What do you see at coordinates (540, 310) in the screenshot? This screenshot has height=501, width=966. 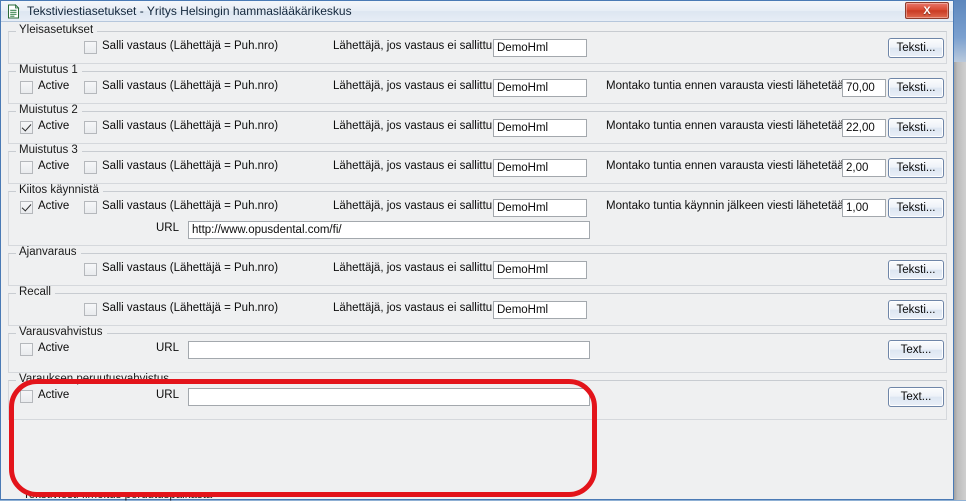 I see `sender-input-recall` at bounding box center [540, 310].